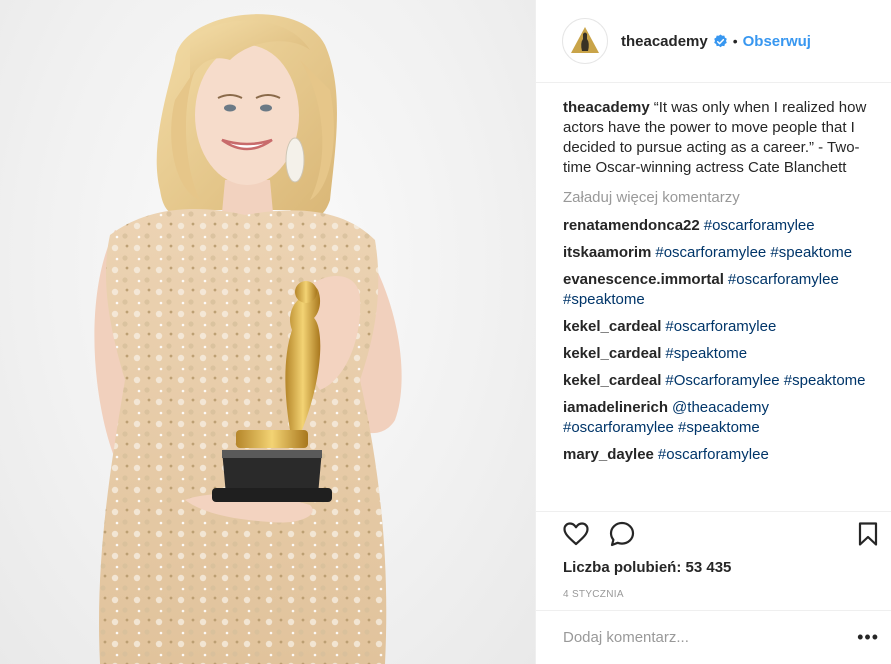 This screenshot has height=664, width=891. What do you see at coordinates (753, 252) in the screenshot?
I see `comment-text: #oscarforamylee #speaktome` at bounding box center [753, 252].